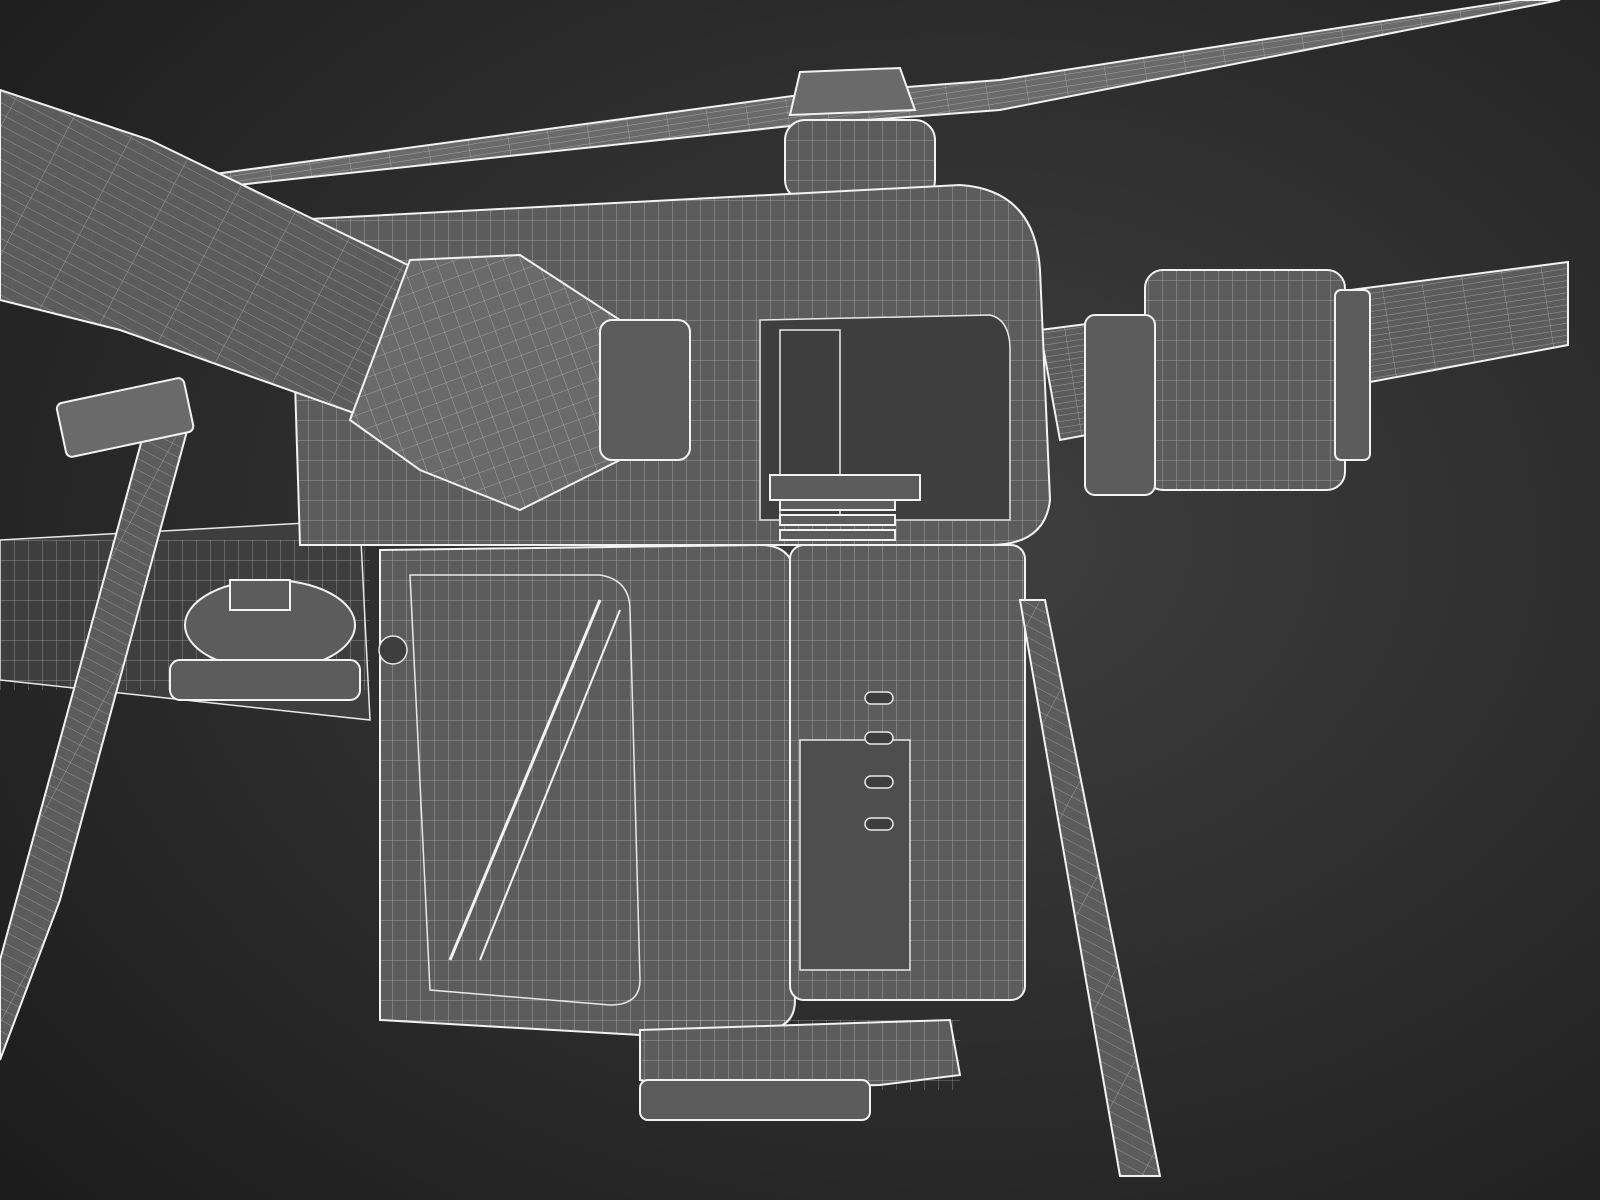 This screenshot has width=1600, height=1200. What do you see at coordinates (907, 772) in the screenshot?
I see `right-battery` at bounding box center [907, 772].